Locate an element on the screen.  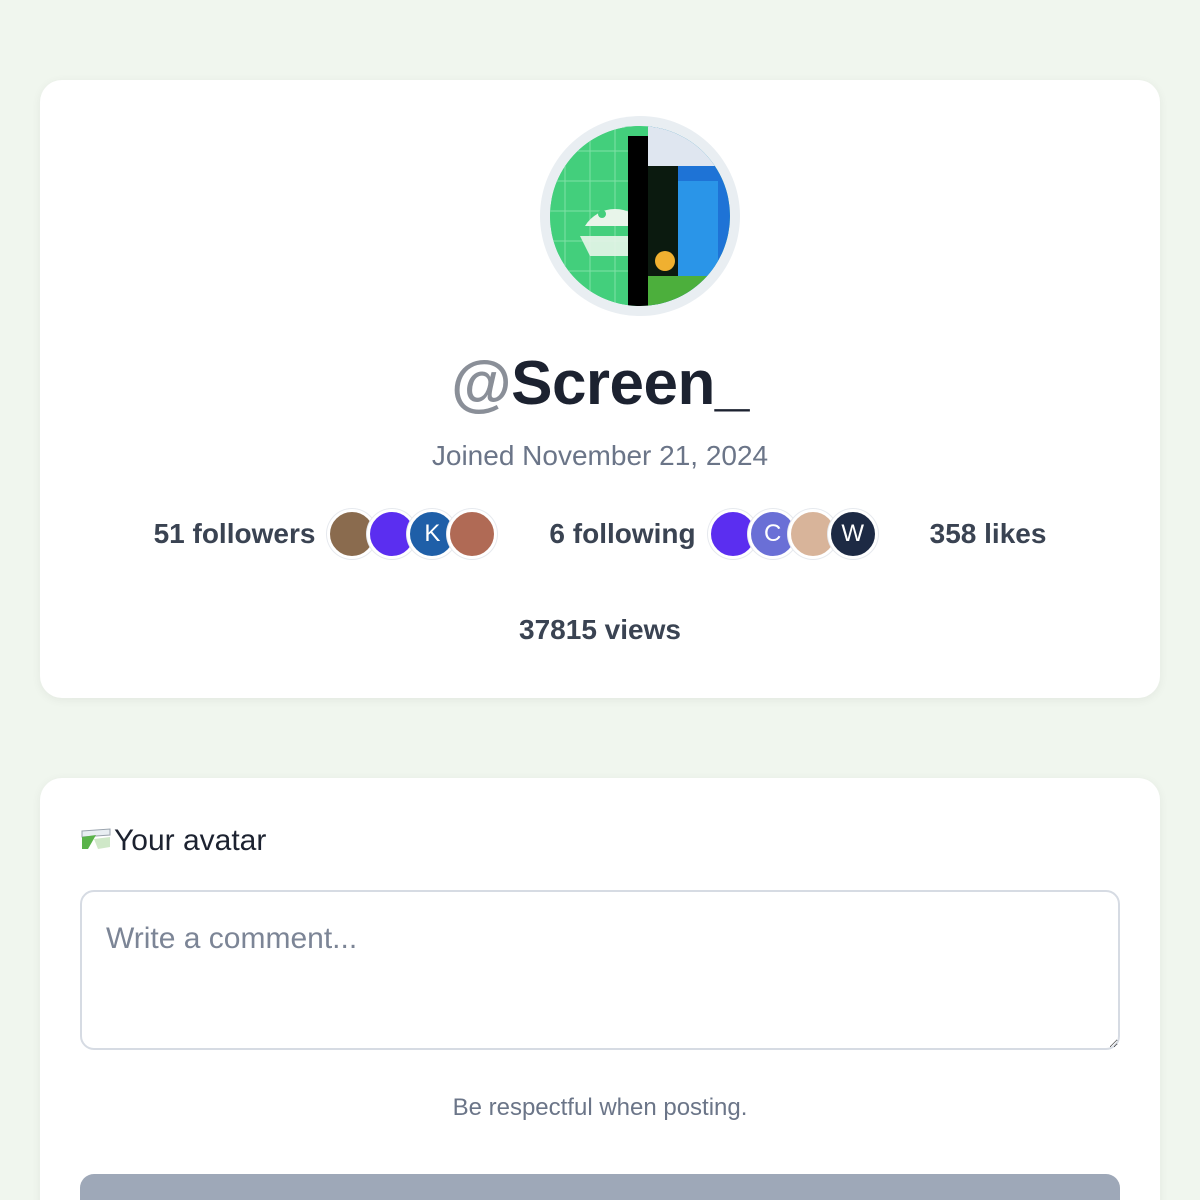
profile-avatar-image is located at coordinates (640, 216).